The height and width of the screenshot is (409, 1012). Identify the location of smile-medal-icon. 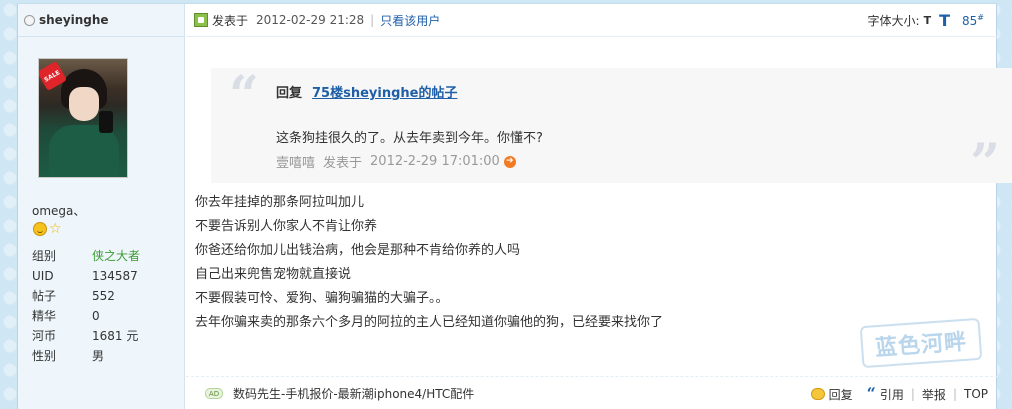
(40, 229).